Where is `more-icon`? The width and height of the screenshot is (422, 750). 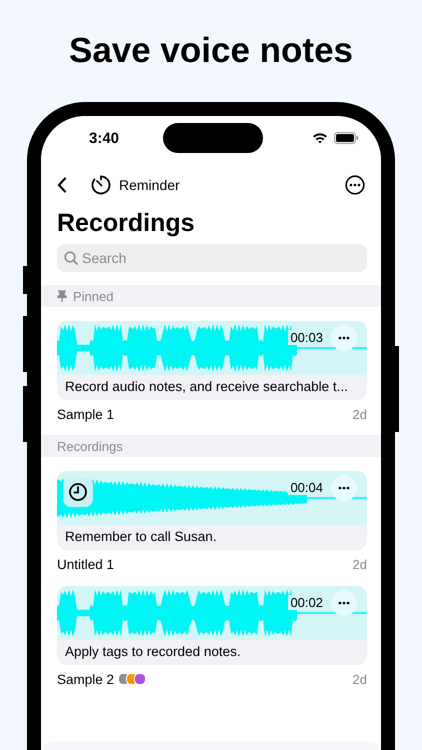
more-icon is located at coordinates (355, 185).